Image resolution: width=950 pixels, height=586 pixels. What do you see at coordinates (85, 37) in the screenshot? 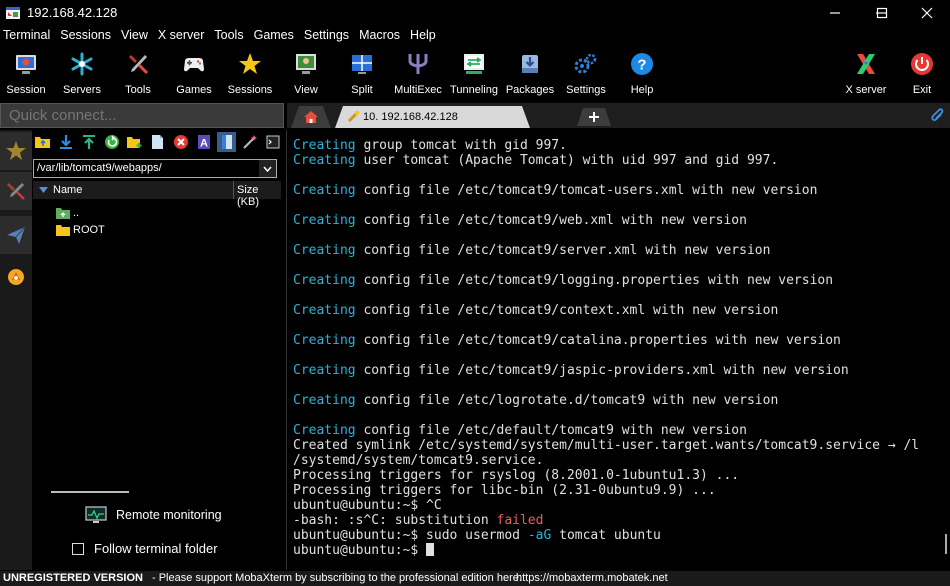
I see `menu-sessions: Sessions` at bounding box center [85, 37].